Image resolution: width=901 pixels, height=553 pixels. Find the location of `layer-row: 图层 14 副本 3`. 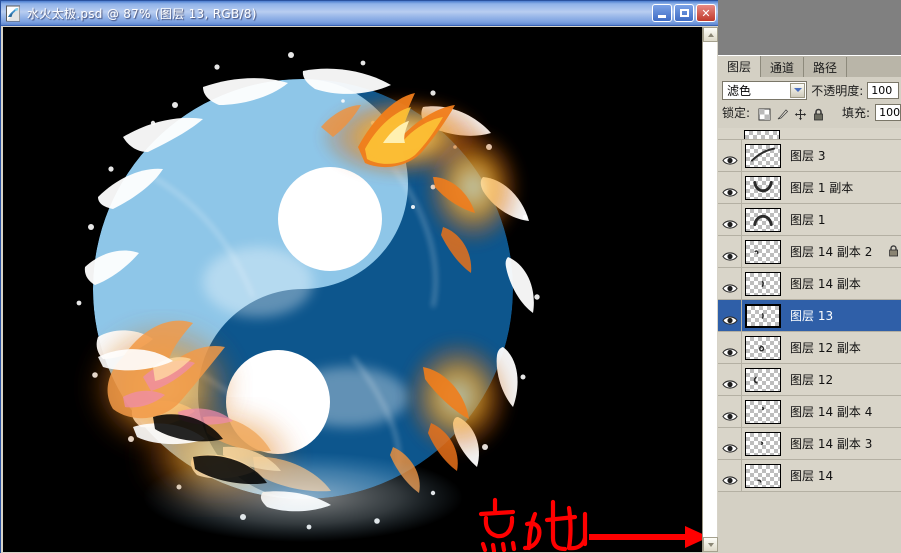

layer-row: 图层 14 副本 3 is located at coordinates (809, 444).